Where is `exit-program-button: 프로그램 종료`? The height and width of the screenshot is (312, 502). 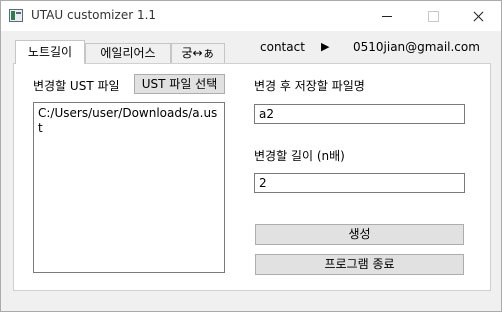
exit-program-button: 프로그램 종료 is located at coordinates (359, 264).